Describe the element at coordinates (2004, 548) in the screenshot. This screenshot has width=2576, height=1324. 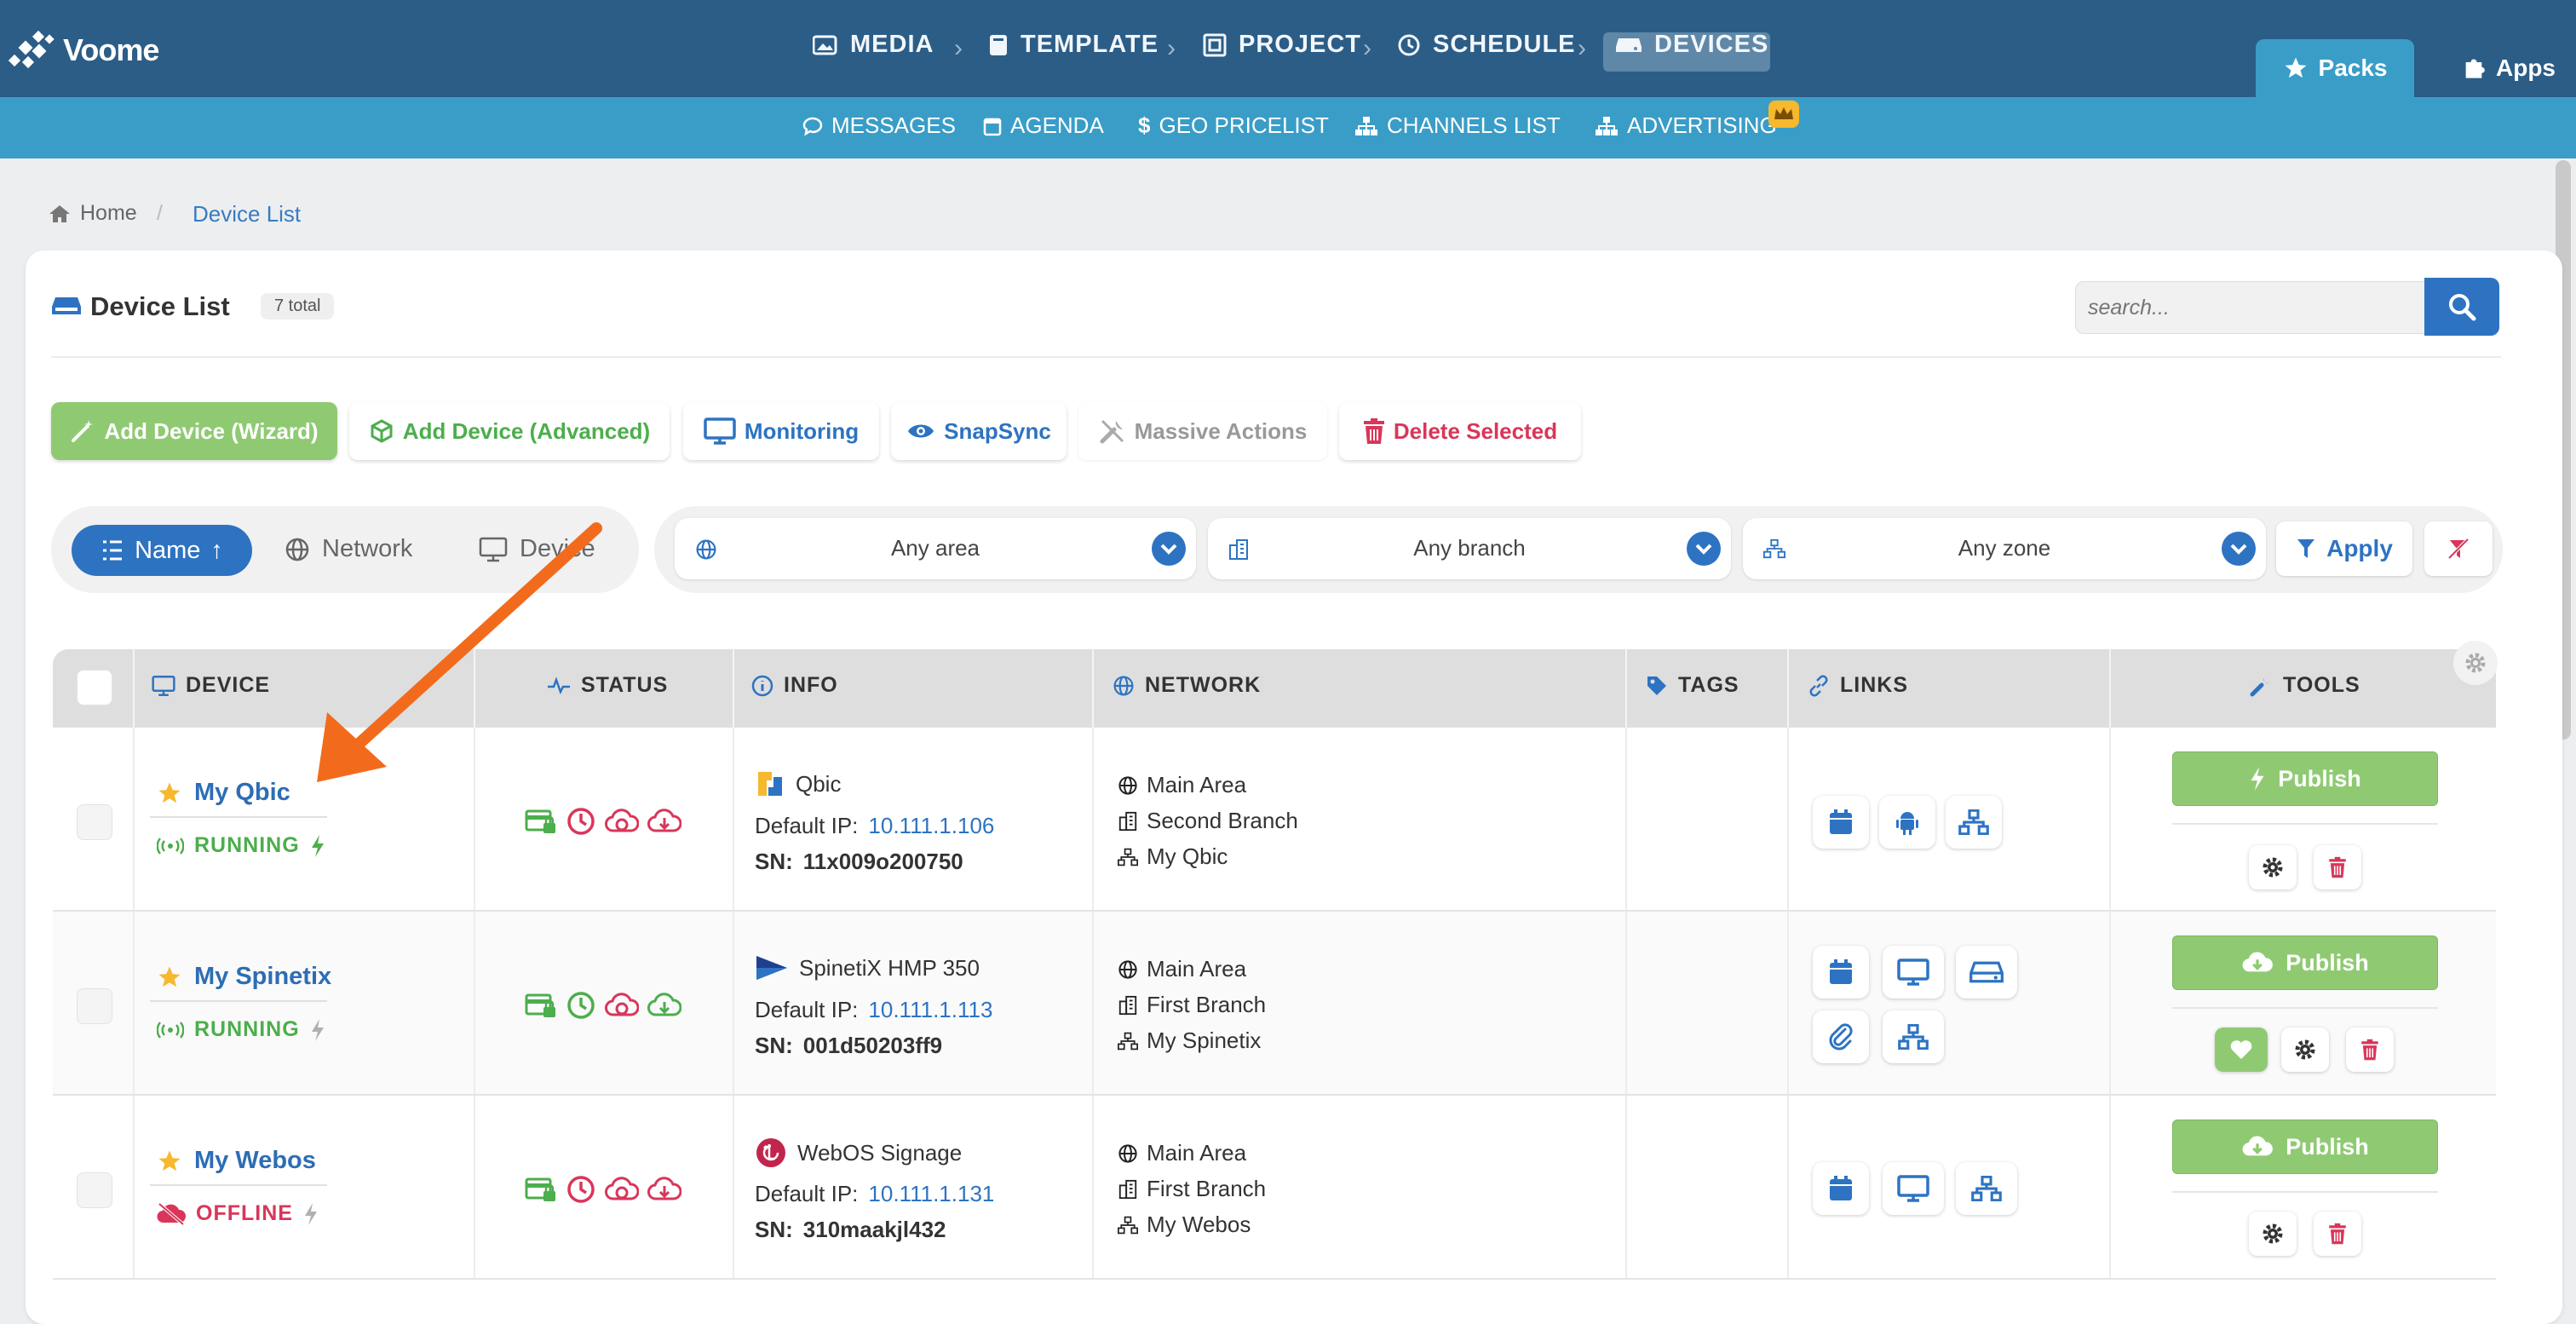
I see `zone-filter-select: Any zone` at that location.